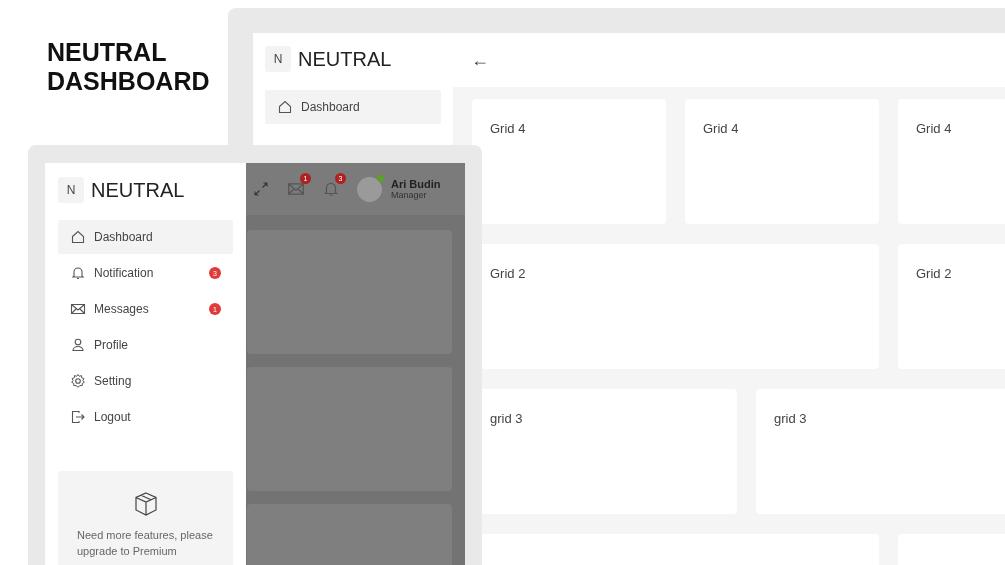 This screenshot has height=565, width=1005. I want to click on user-role: Manager, so click(409, 195).